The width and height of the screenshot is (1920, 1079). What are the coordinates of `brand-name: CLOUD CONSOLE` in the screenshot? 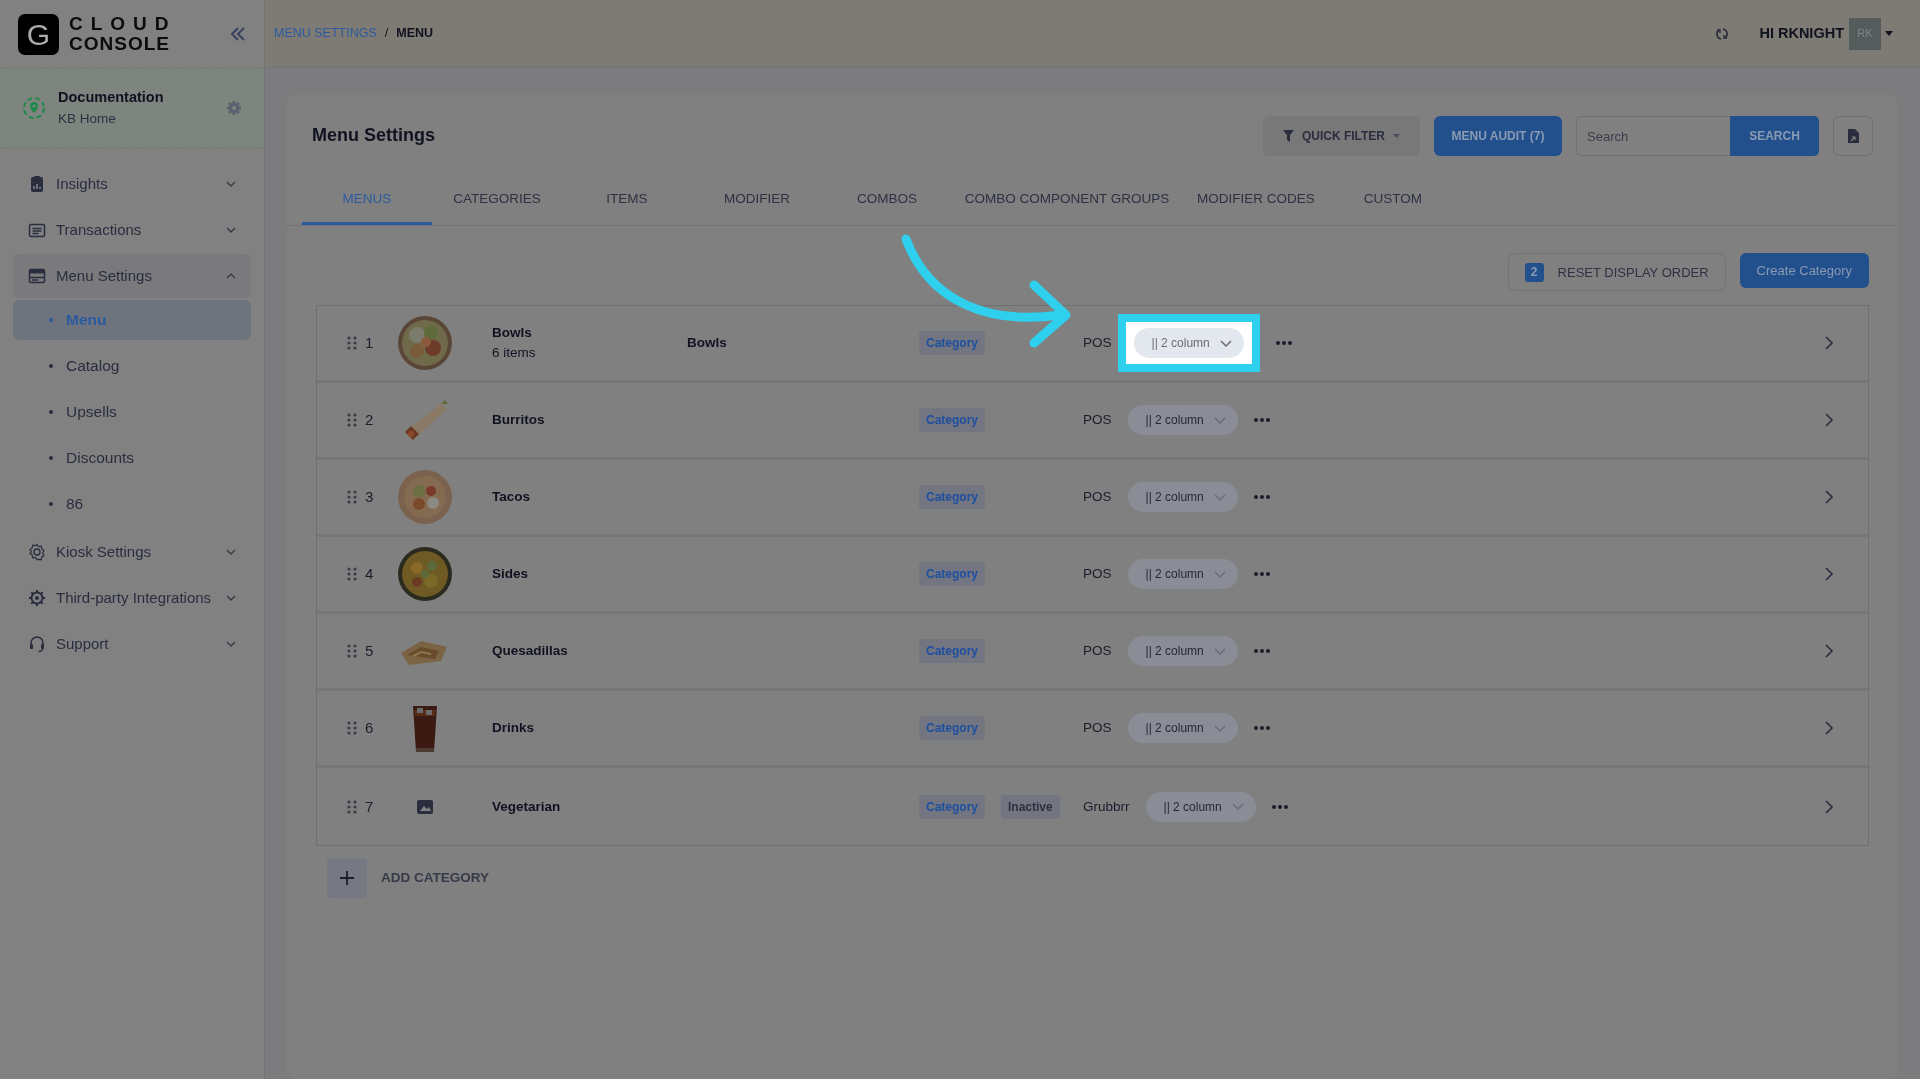 It's located at (123, 34).